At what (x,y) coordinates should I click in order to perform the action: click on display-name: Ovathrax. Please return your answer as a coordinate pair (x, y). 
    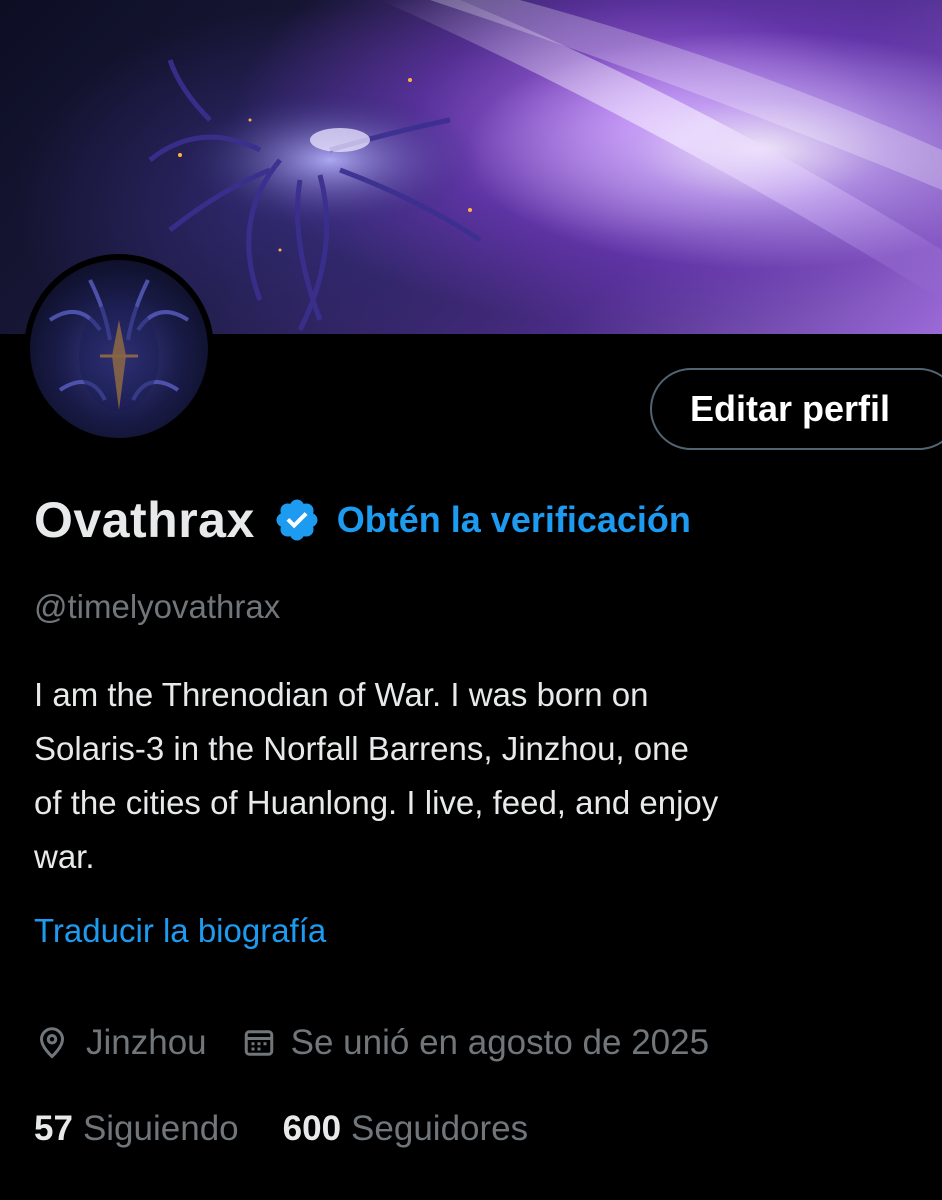
    Looking at the image, I should click on (144, 520).